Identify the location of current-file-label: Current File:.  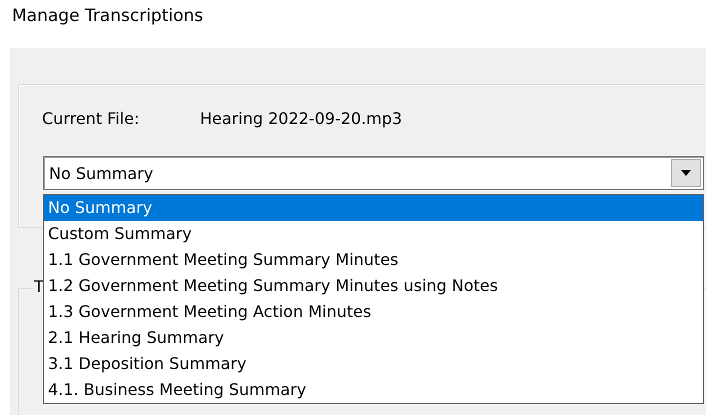
(91, 118).